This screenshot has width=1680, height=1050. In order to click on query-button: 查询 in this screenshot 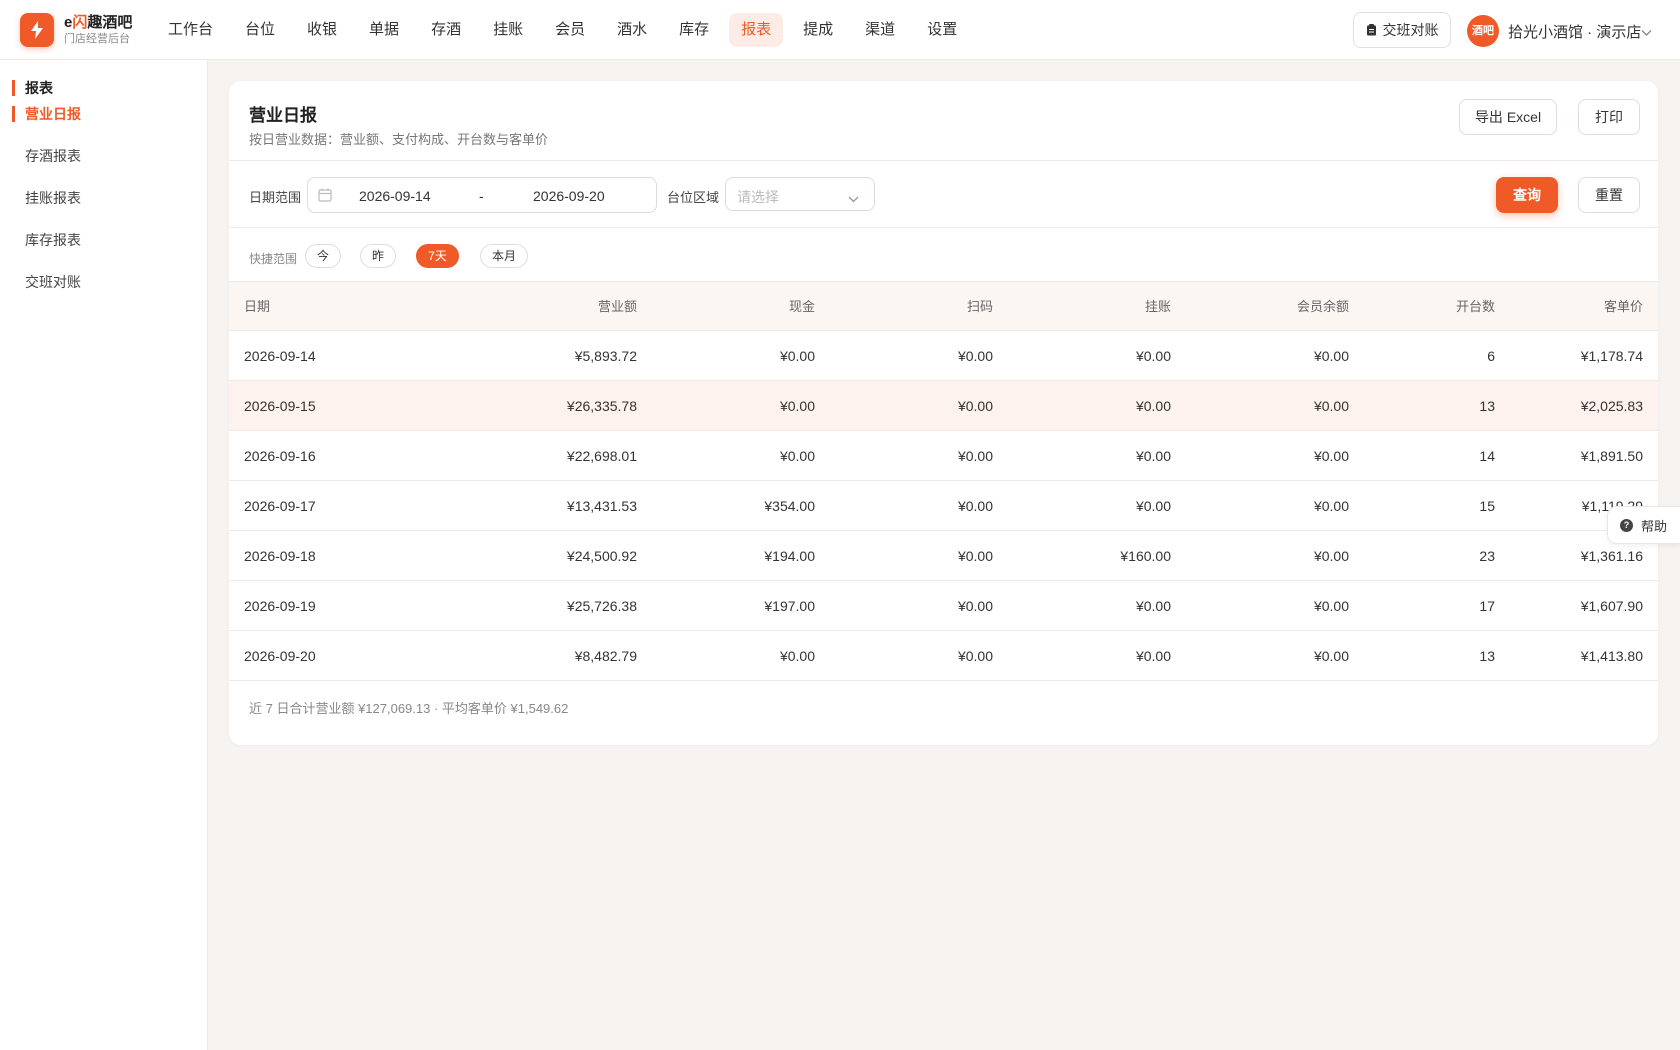, I will do `click(1527, 195)`.